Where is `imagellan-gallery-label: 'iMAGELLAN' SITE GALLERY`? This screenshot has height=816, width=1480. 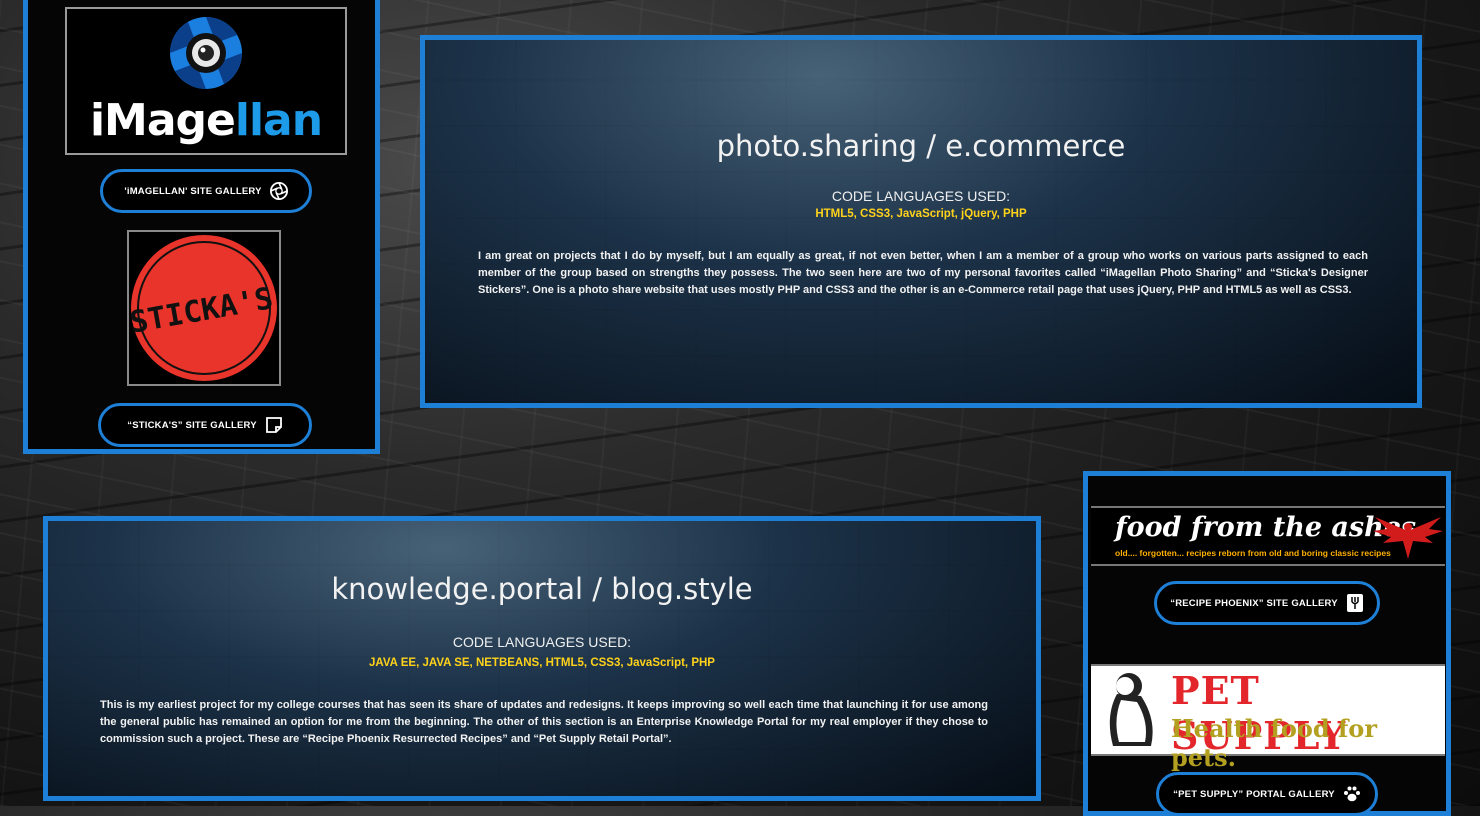
imagellan-gallery-label: 'iMAGELLAN' SITE GALLERY is located at coordinates (193, 191).